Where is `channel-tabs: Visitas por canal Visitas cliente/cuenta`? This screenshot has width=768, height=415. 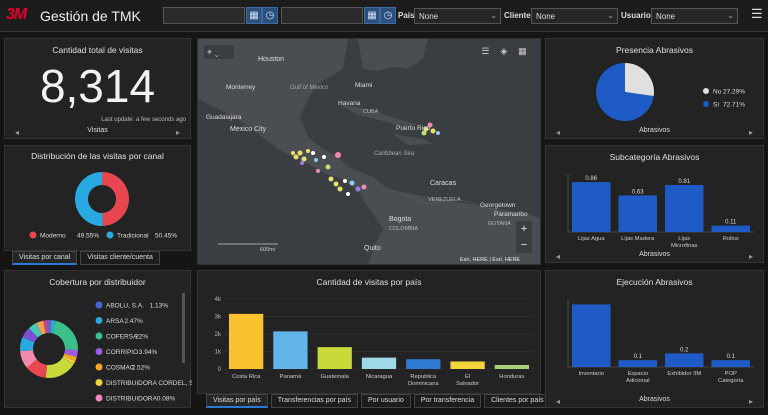 channel-tabs: Visitas por canal Visitas cliente/cuenta is located at coordinates (87, 258).